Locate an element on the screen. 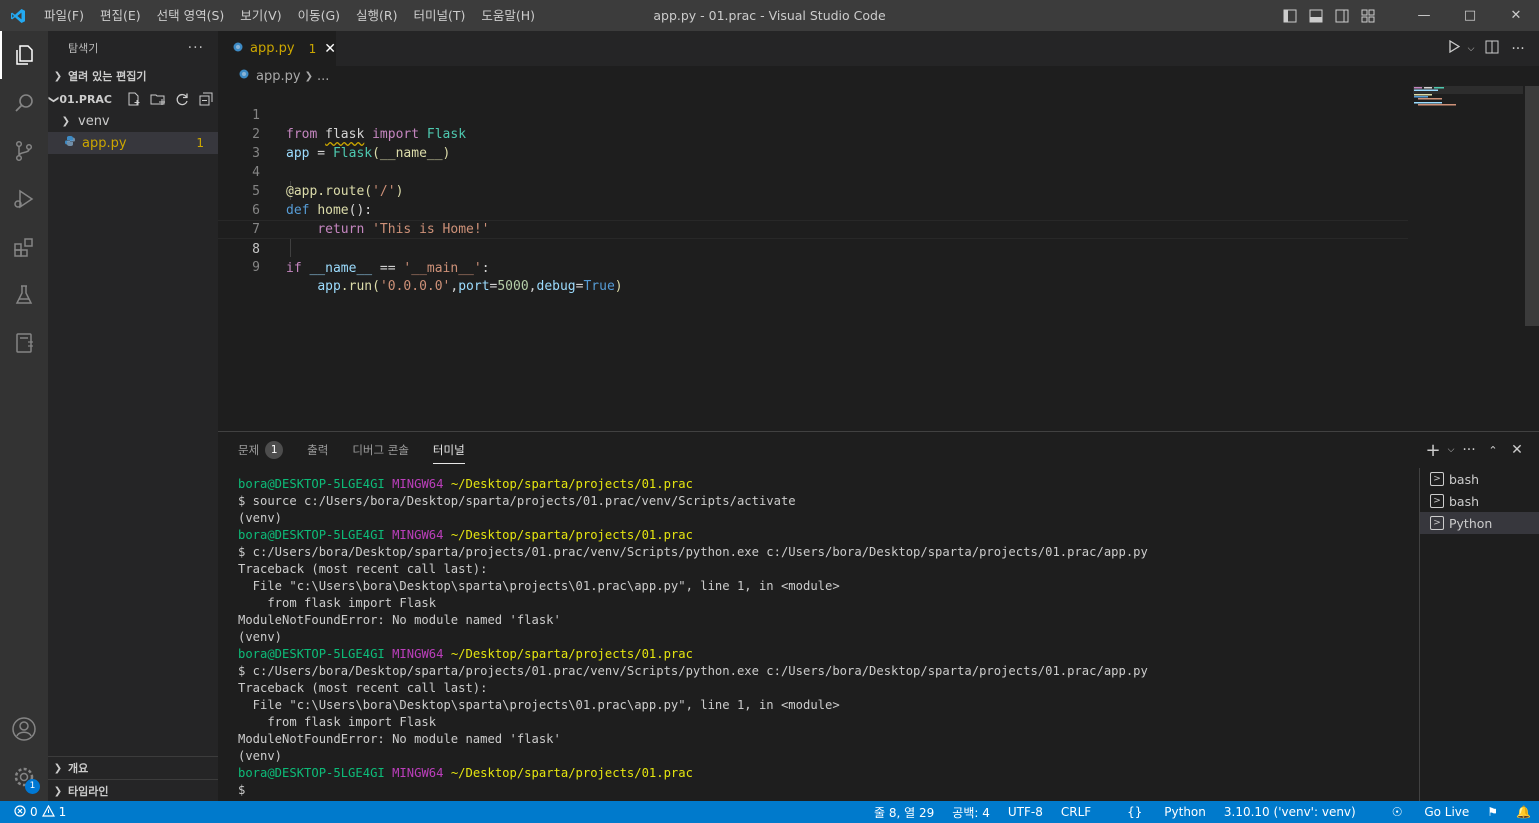 This screenshot has height=823, width=1539. run-debug-icon is located at coordinates (24, 199).